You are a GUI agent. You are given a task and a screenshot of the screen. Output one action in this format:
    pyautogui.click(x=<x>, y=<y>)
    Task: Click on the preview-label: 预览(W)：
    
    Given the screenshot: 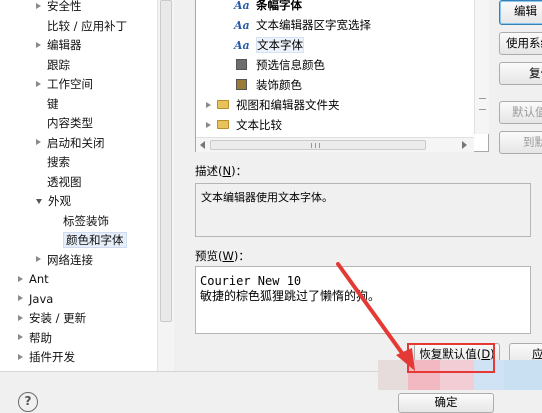 What is the action you would take?
    pyautogui.click(x=222, y=256)
    